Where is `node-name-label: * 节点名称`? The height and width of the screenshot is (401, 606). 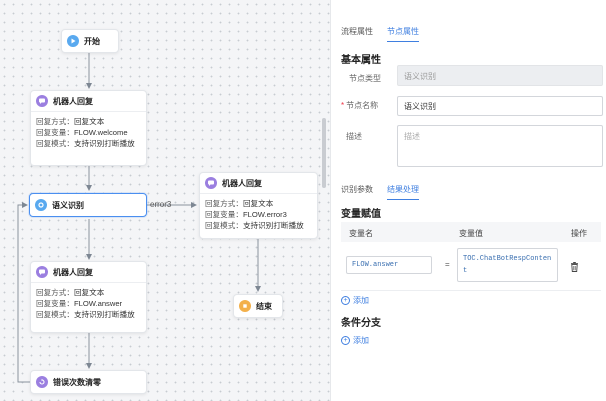 node-name-label: * 节点名称 is located at coordinates (359, 105).